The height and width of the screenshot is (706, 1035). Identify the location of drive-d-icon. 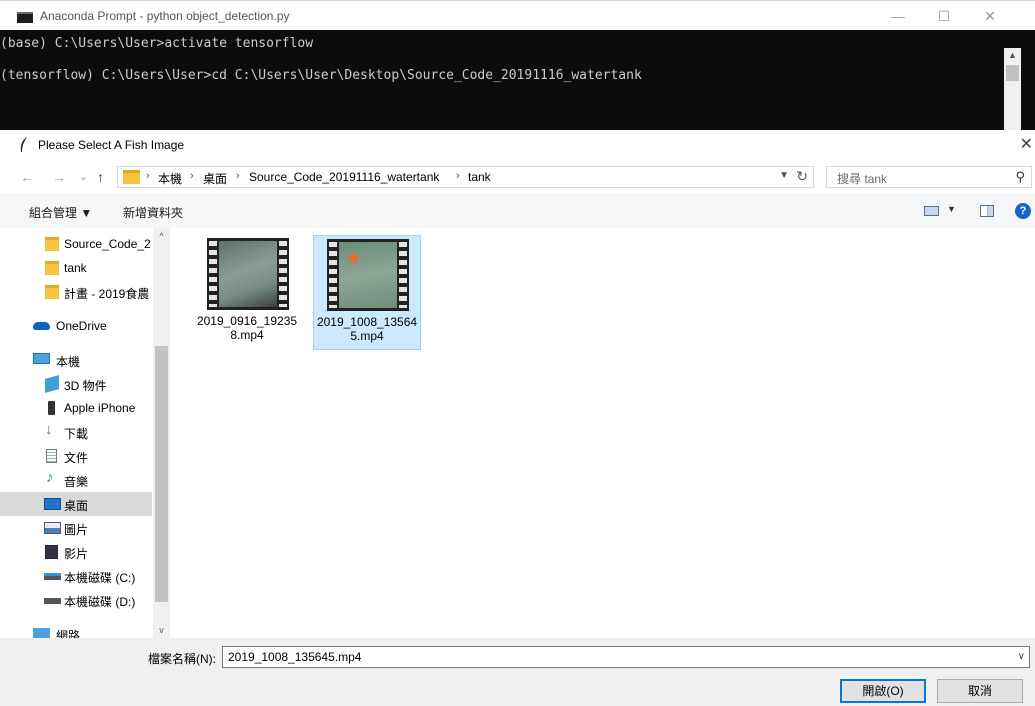
(52, 601).